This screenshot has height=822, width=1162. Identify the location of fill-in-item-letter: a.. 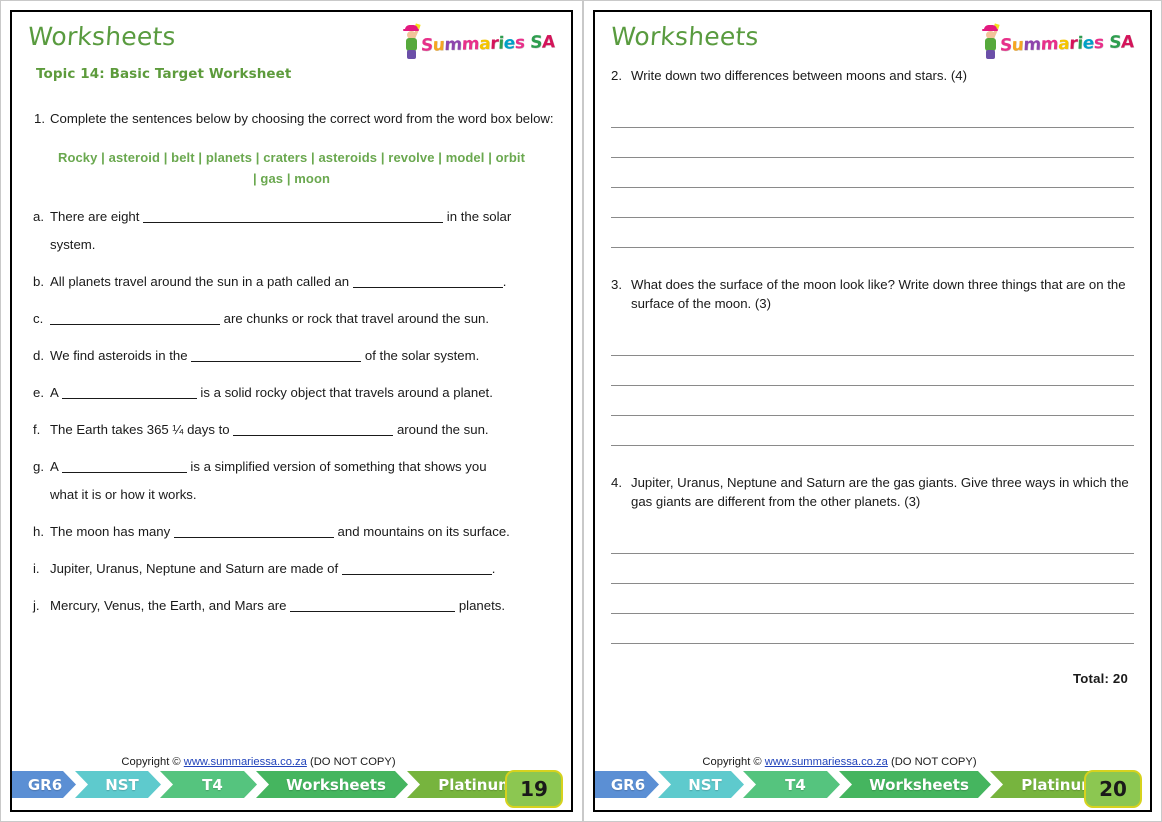
(38, 216).